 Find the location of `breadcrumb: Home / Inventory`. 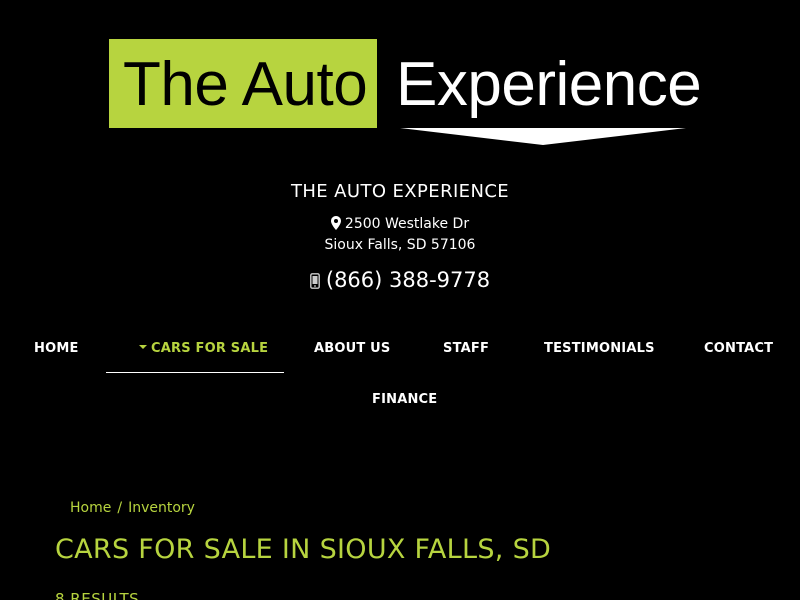

breadcrumb: Home / Inventory is located at coordinates (132, 508).